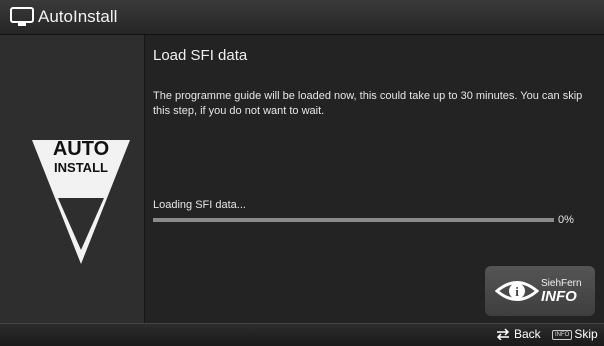  What do you see at coordinates (78, 16) in the screenshot?
I see `page-title: AutoInstall` at bounding box center [78, 16].